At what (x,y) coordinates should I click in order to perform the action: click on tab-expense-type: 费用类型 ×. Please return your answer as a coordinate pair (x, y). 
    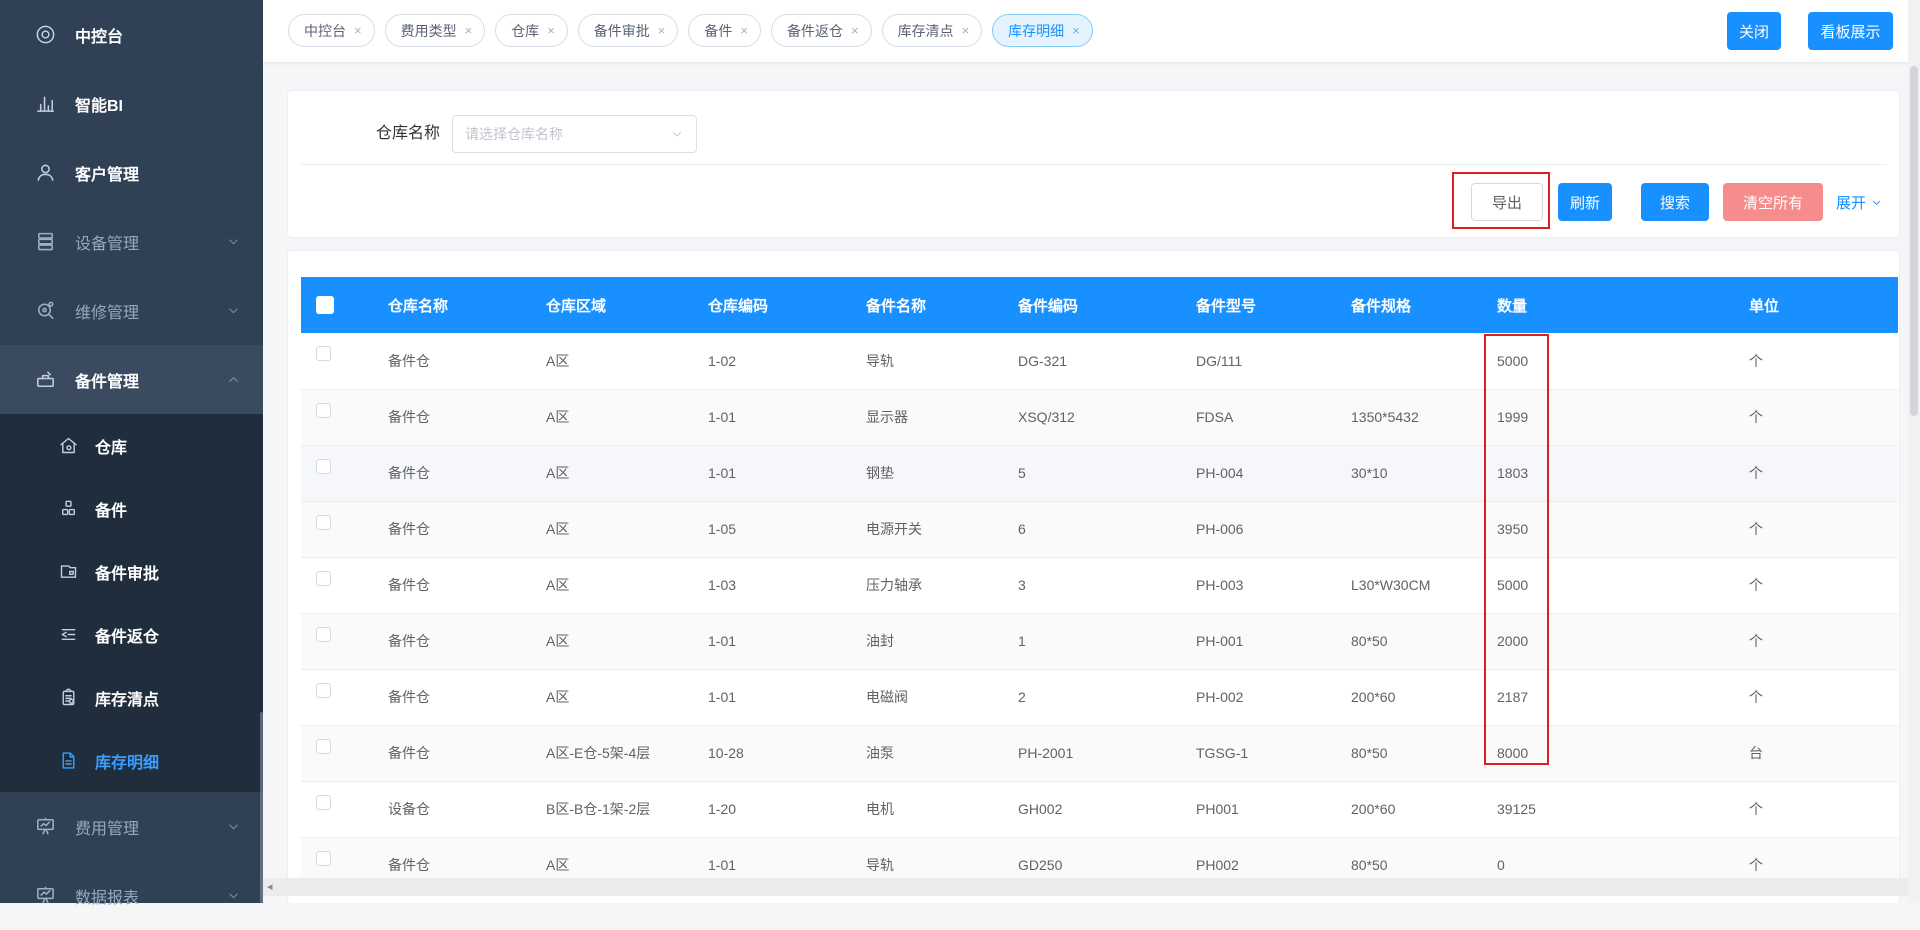
    Looking at the image, I should click on (435, 30).